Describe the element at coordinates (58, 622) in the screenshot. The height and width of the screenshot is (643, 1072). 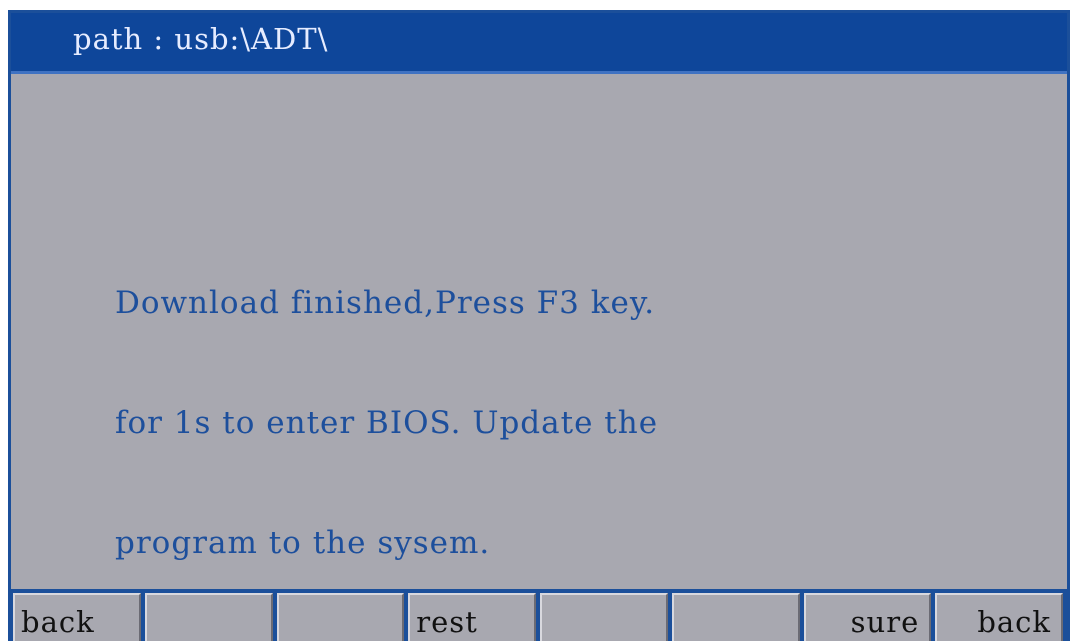
I see `f1-label: back` at that location.